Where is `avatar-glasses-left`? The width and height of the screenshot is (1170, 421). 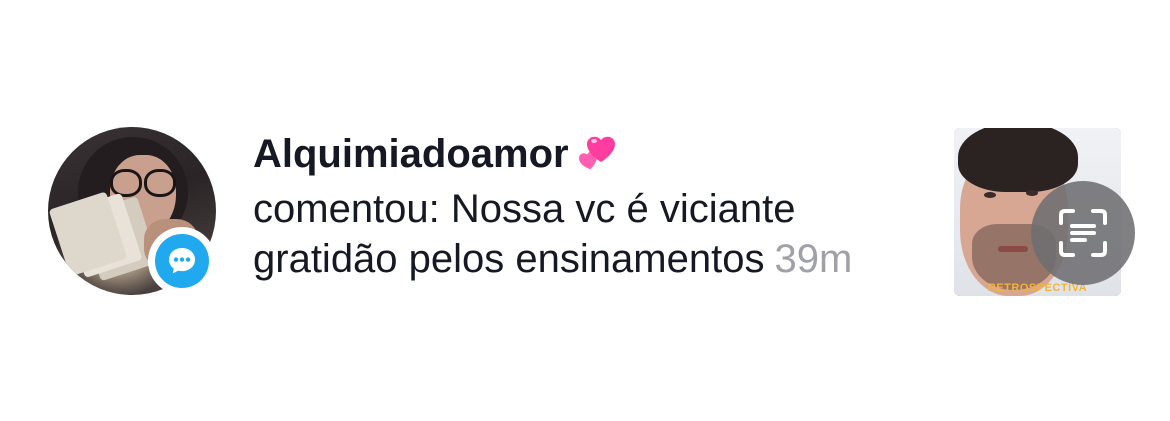
avatar-glasses-left is located at coordinates (126, 183).